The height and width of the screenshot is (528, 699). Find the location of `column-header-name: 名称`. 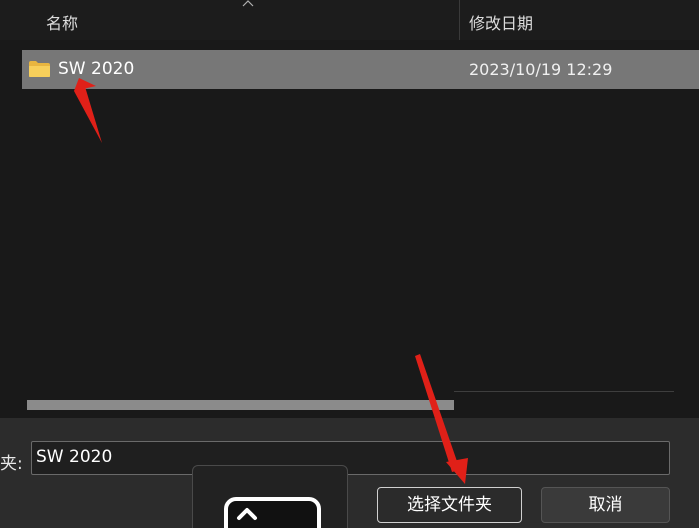

column-header-name: 名称 is located at coordinates (62, 22).